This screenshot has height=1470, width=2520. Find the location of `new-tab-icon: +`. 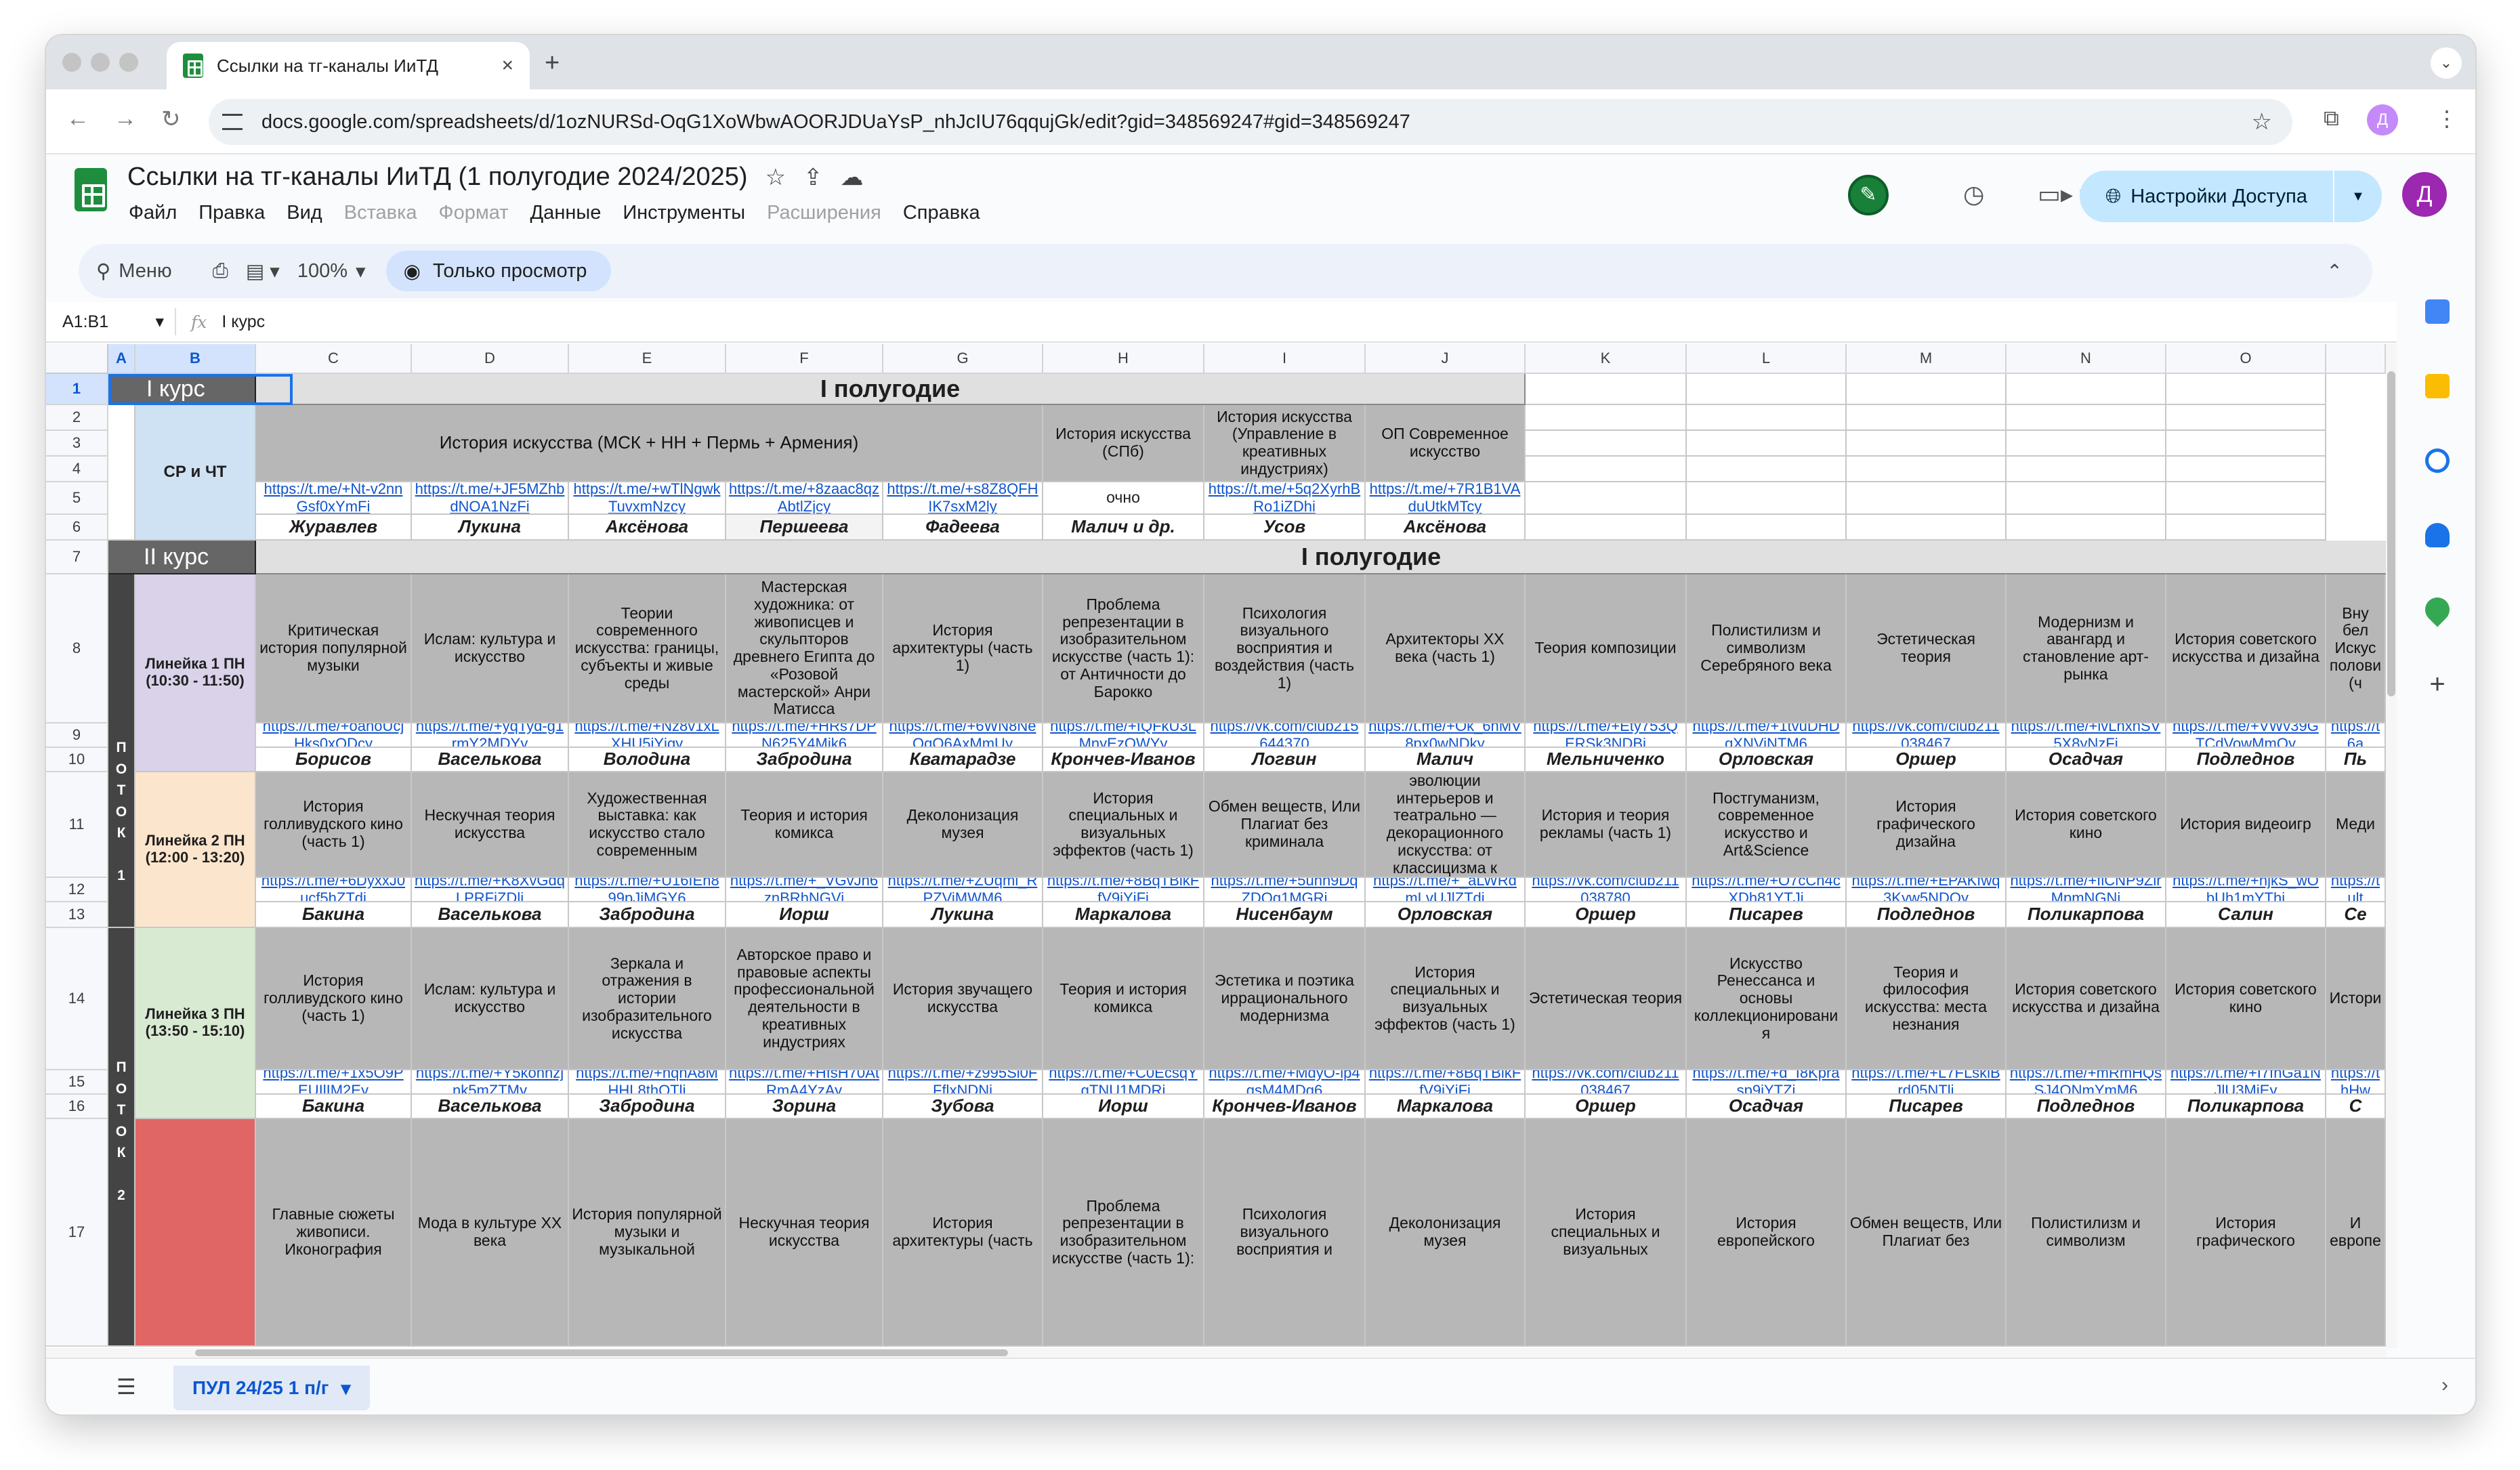

new-tab-icon: + is located at coordinates (552, 63).